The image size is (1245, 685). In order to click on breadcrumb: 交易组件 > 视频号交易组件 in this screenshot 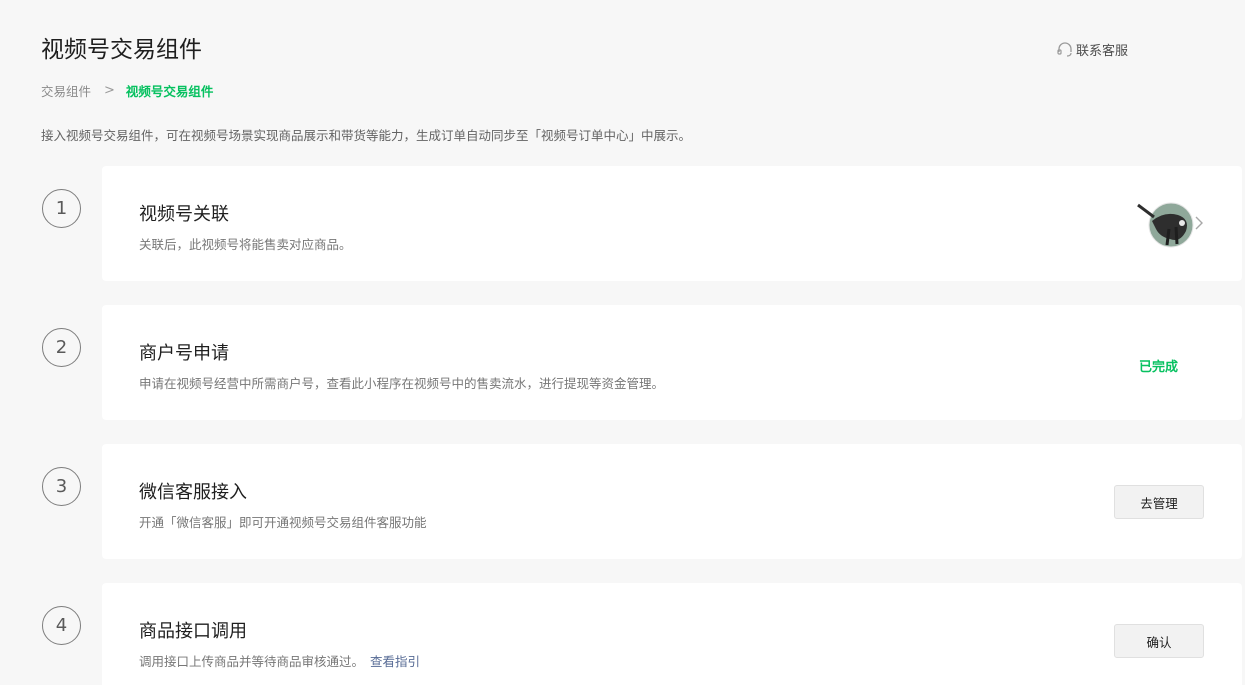, I will do `click(127, 90)`.